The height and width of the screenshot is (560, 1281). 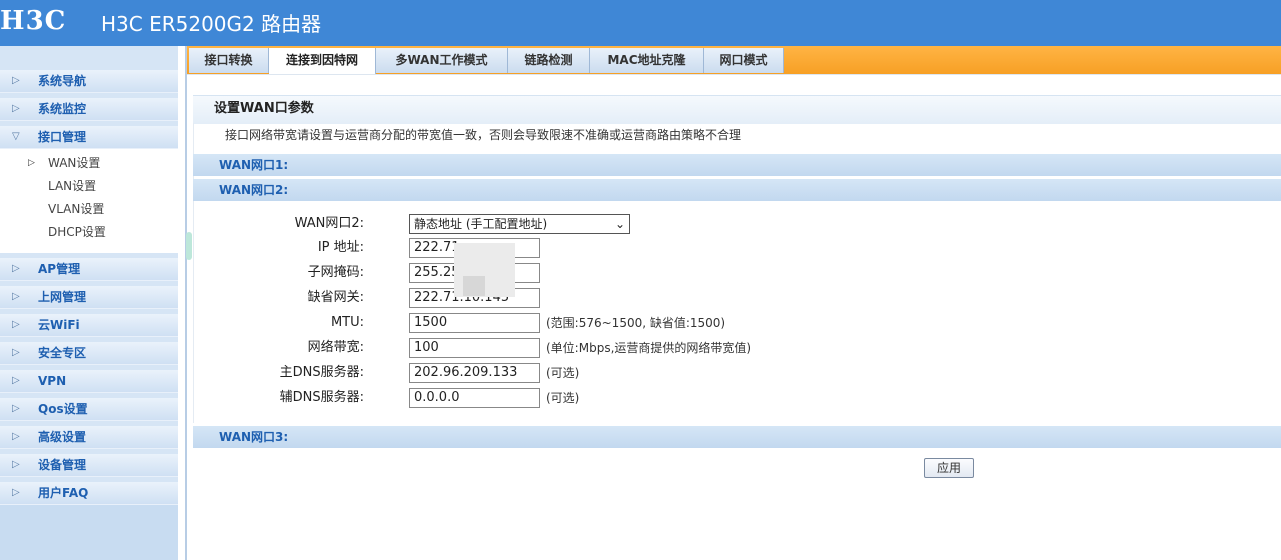 I want to click on sidebar-item-label: 设备管理, so click(x=62, y=465).